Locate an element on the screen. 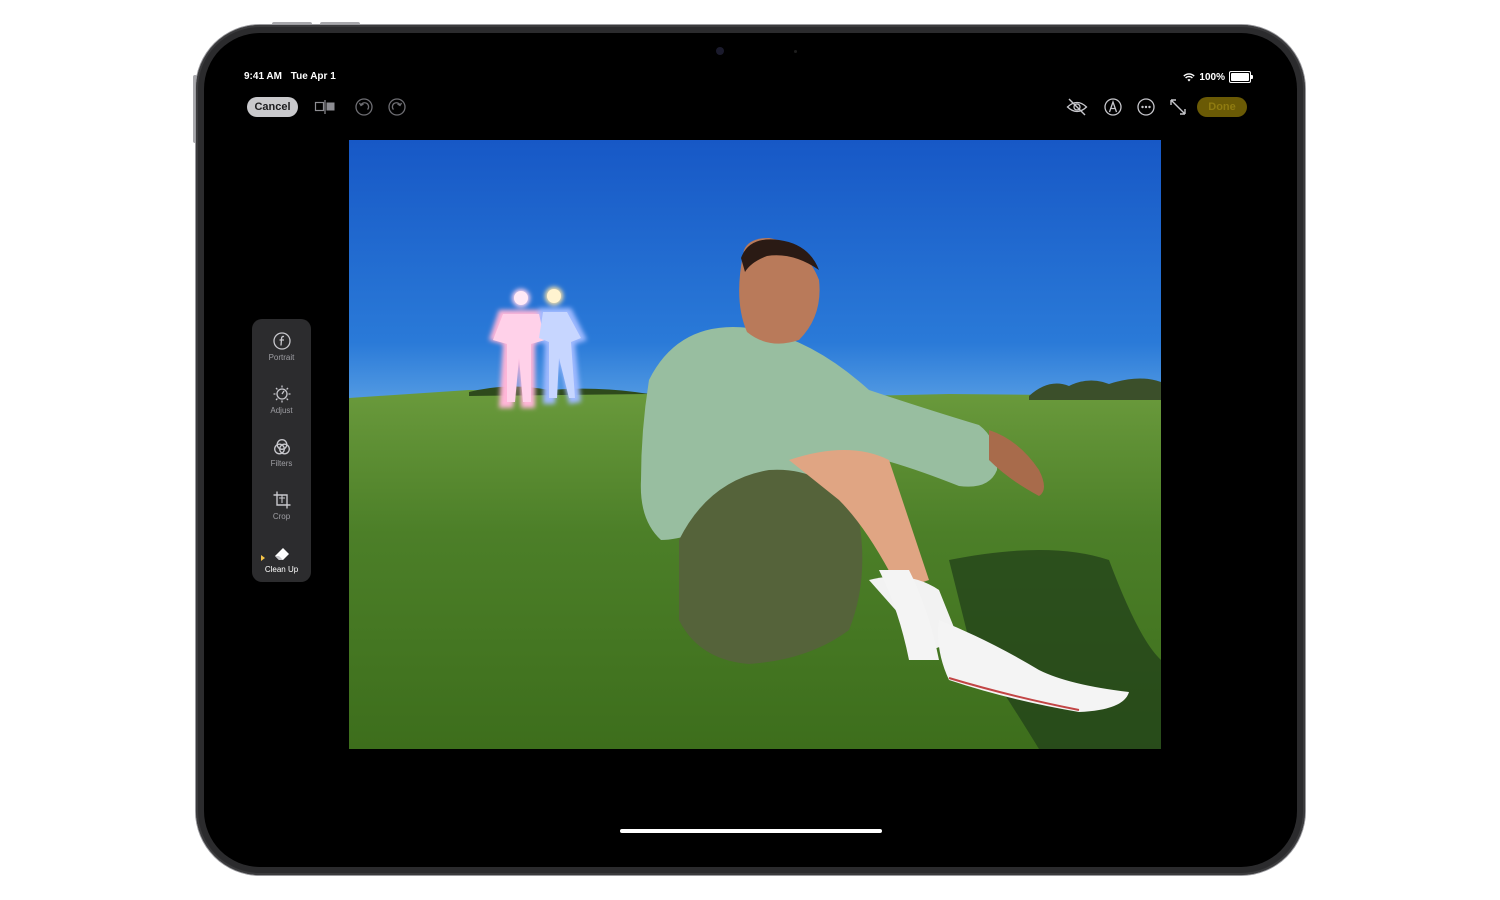 This screenshot has width=1500, height=900. tool-clean-up-label: Clean Up is located at coordinates (281, 569).